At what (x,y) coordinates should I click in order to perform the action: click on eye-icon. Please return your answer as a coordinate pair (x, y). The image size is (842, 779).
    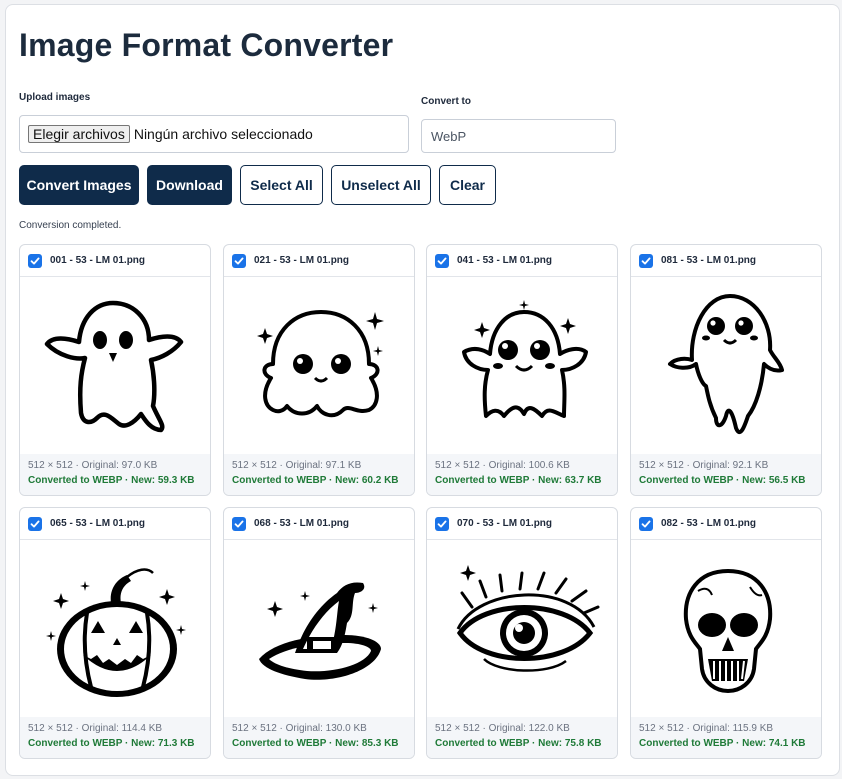
    Looking at the image, I should click on (522, 628).